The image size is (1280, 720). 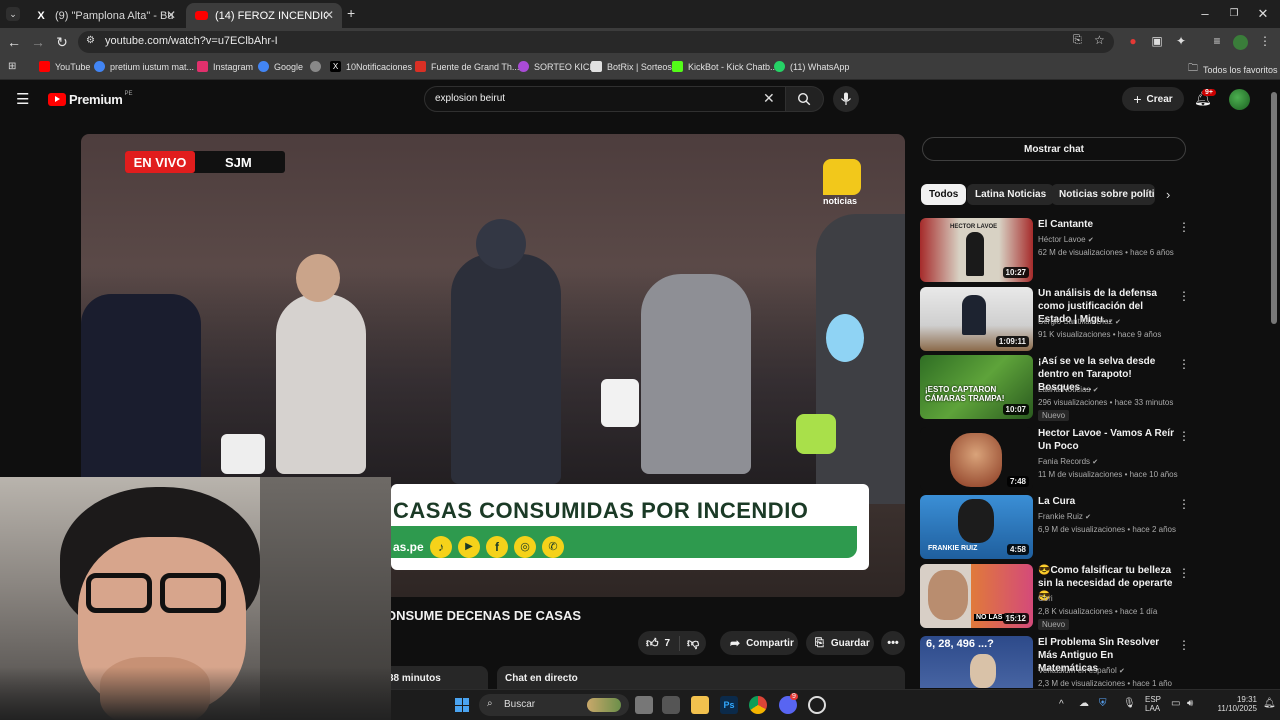 I want to click on chip-todos: Todos, so click(x=944, y=194).